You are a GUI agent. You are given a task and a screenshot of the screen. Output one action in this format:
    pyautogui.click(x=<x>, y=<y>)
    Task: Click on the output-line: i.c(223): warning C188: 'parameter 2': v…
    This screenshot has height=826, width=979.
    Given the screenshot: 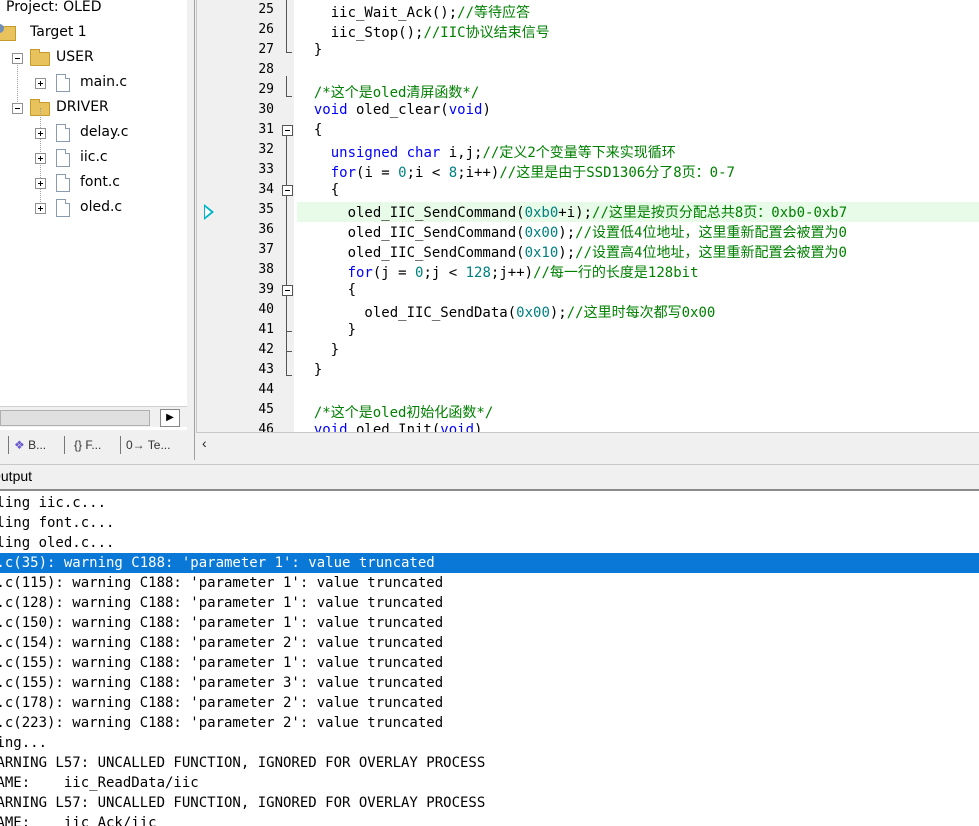 What is the action you would take?
    pyautogui.click(x=489, y=723)
    